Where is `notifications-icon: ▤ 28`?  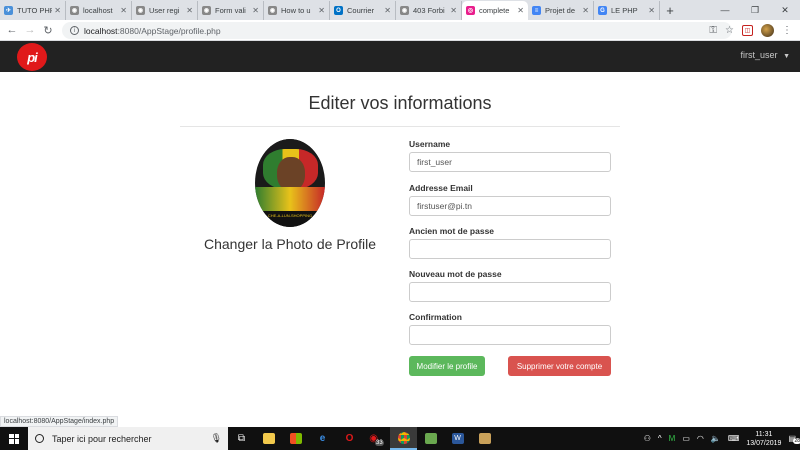 notifications-icon: ▤ 28 is located at coordinates (794, 439).